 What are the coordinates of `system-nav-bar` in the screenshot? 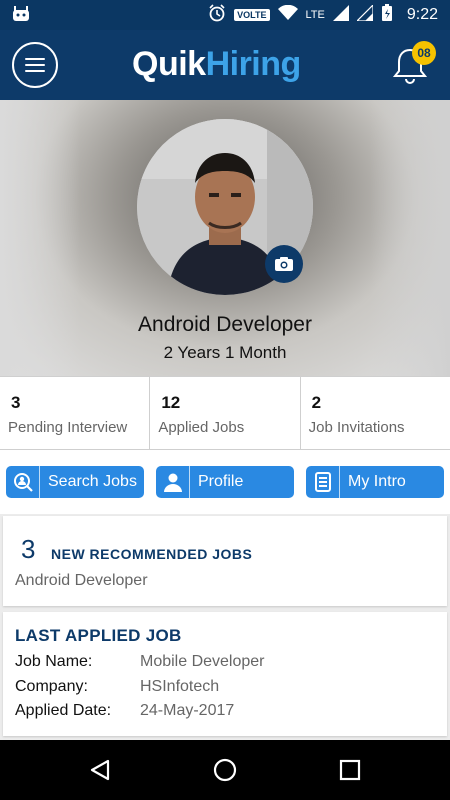 It's located at (225, 770).